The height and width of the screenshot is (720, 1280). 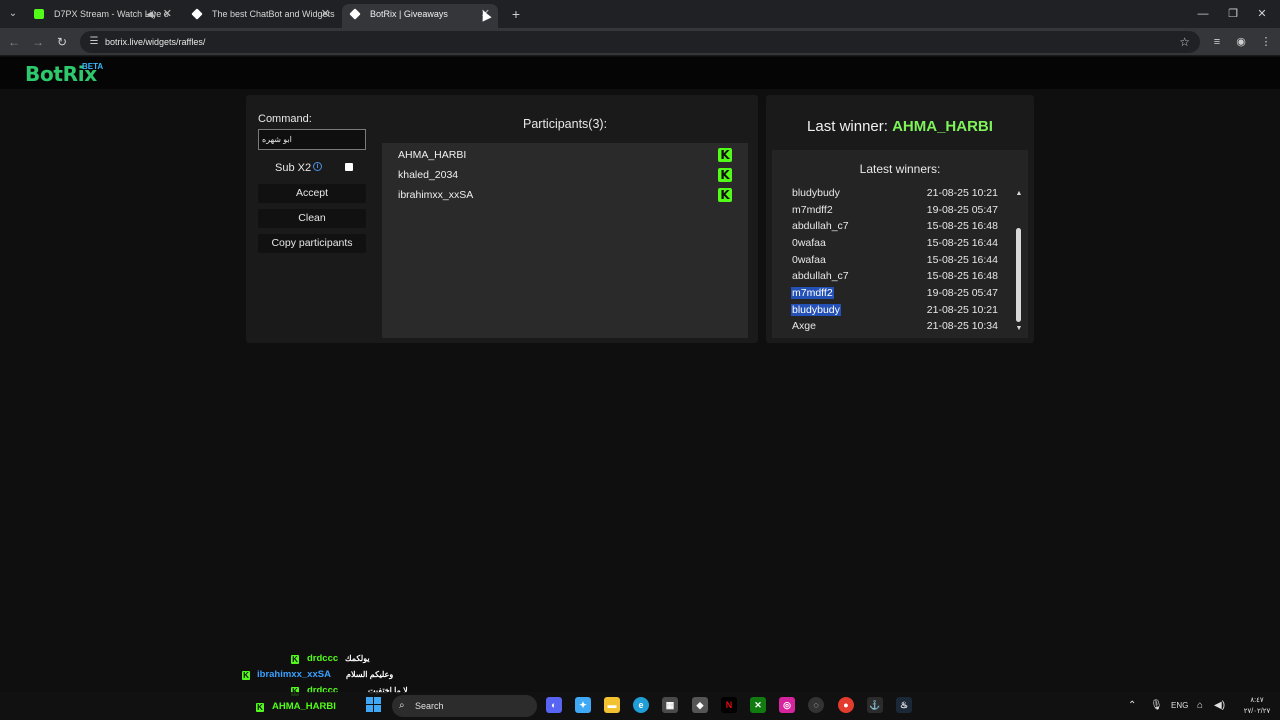 What do you see at coordinates (1018, 275) in the screenshot?
I see `scrollbar-thumb` at bounding box center [1018, 275].